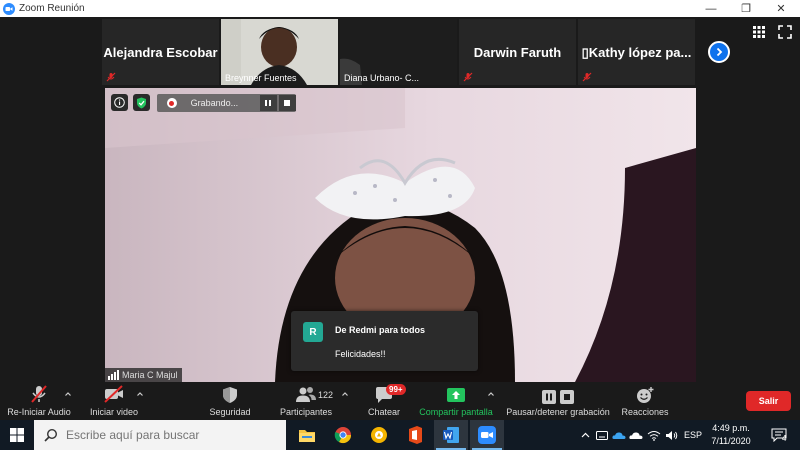  What do you see at coordinates (784, 438) in the screenshot?
I see `notification-count: 4` at bounding box center [784, 438].